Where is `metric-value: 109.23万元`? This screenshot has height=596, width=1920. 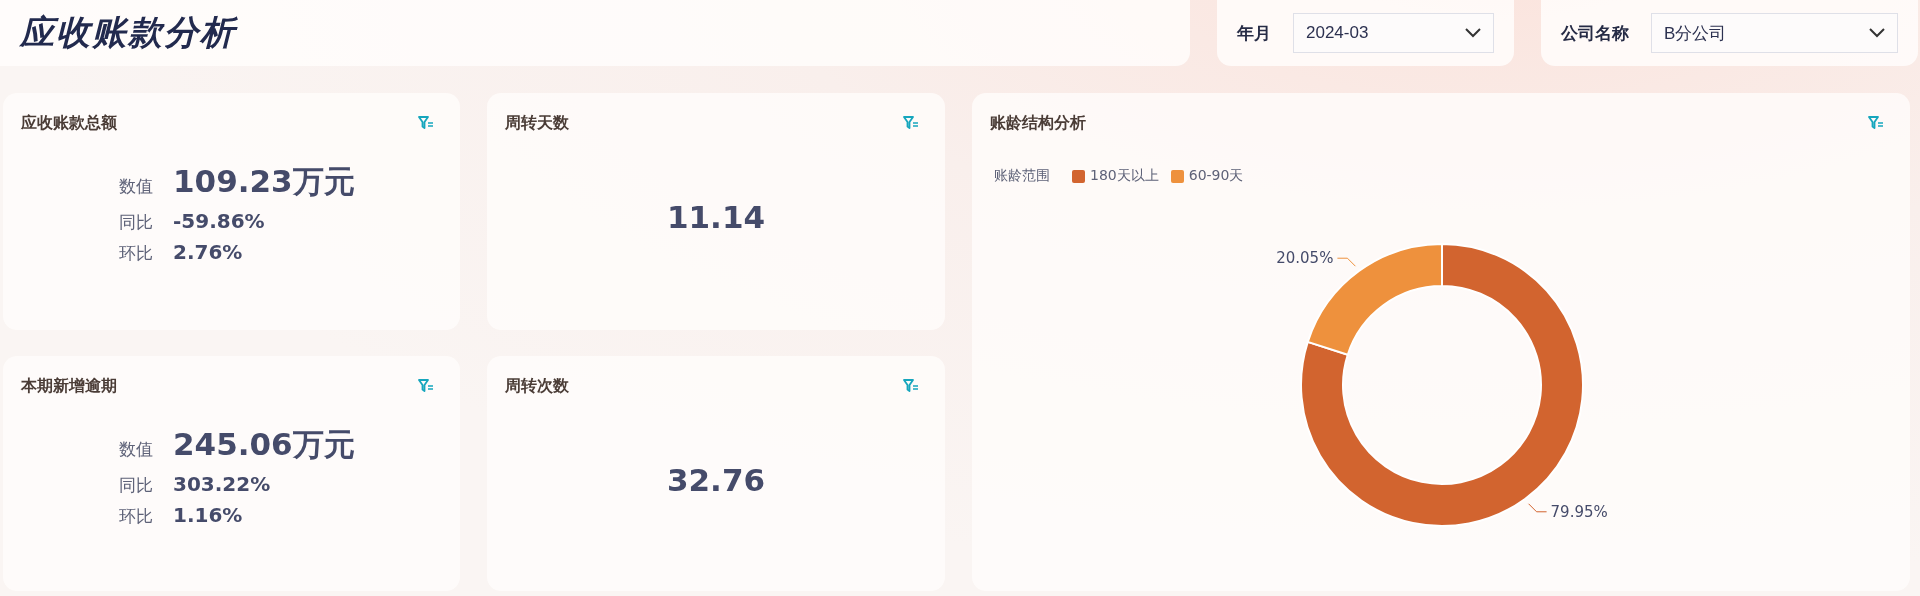
metric-value: 109.23万元 is located at coordinates (264, 181).